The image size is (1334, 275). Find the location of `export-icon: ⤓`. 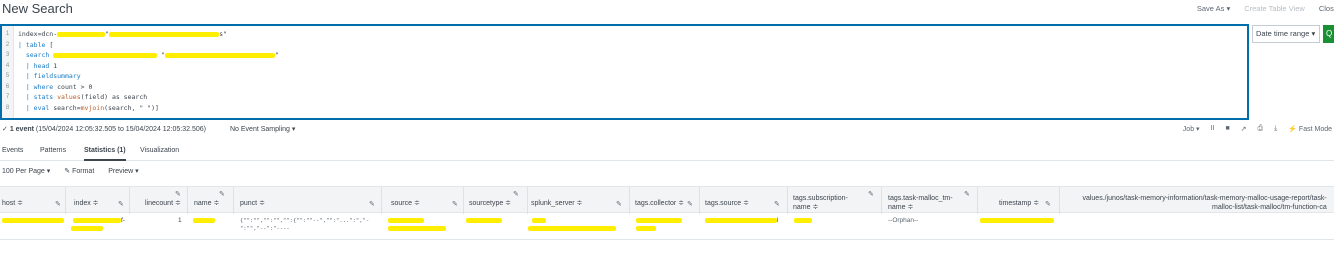

export-icon: ⤓ is located at coordinates (1275, 129).